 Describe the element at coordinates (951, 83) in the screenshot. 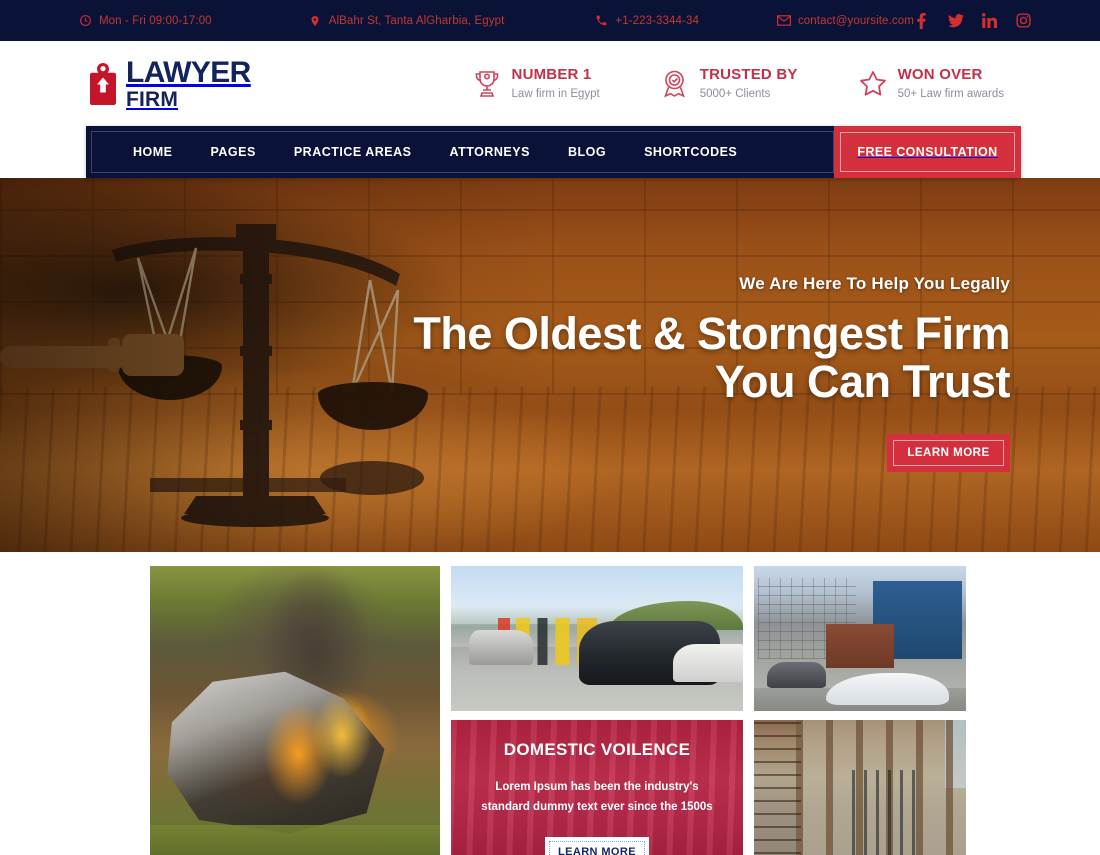

I see `badge-won-over-text: WON OVER 50+ Law firm awards` at that location.